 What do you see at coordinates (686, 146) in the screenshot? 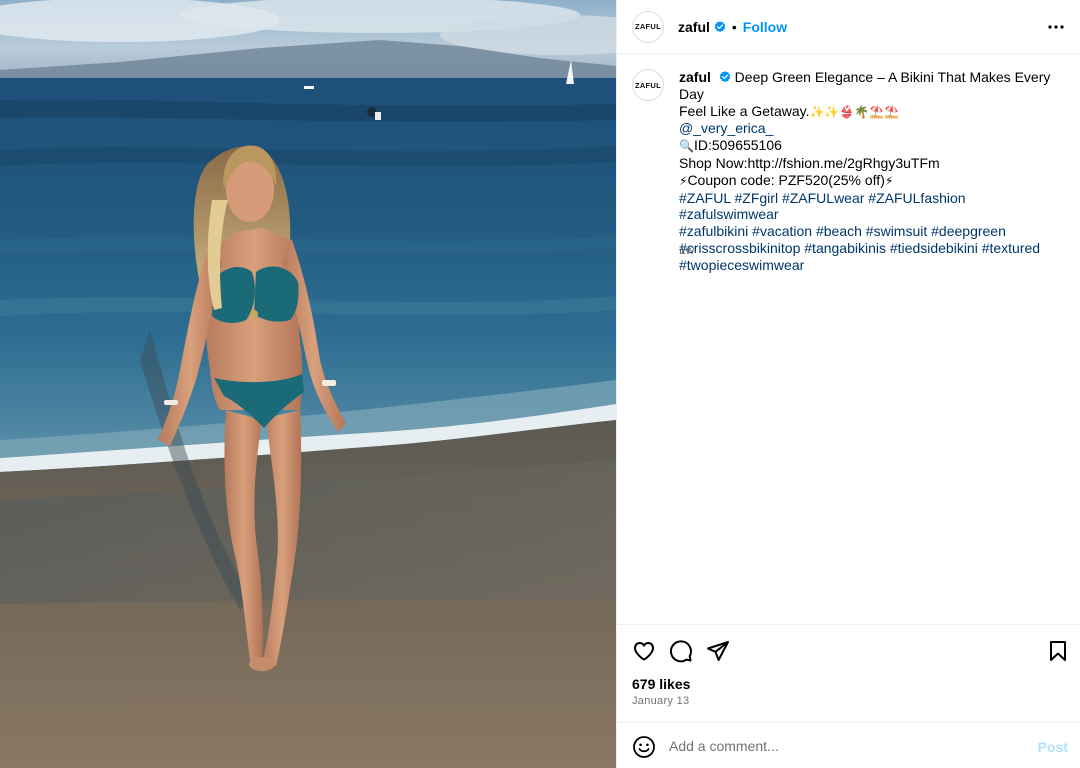
I see `magnifier-icon: 🔍` at bounding box center [686, 146].